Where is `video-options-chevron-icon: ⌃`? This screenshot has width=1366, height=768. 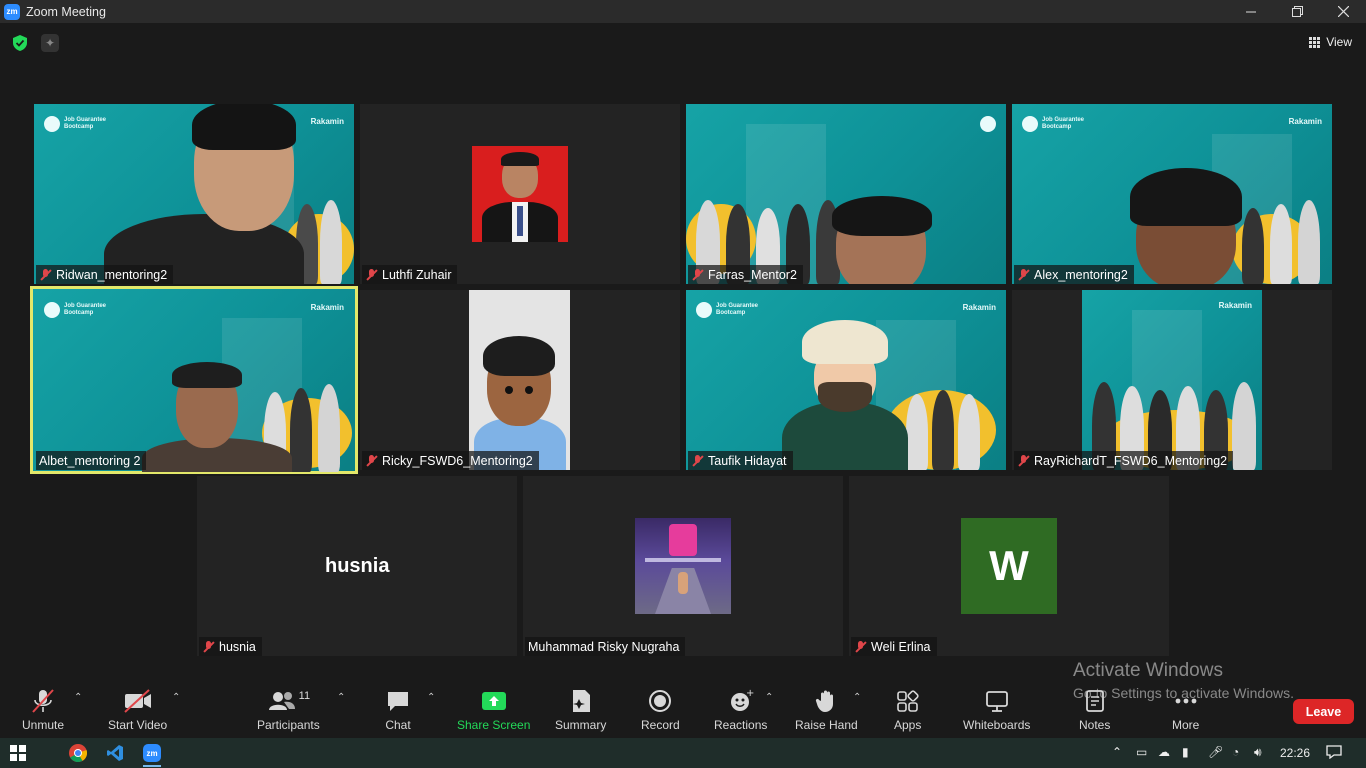 video-options-chevron-icon: ⌃ is located at coordinates (176, 697).